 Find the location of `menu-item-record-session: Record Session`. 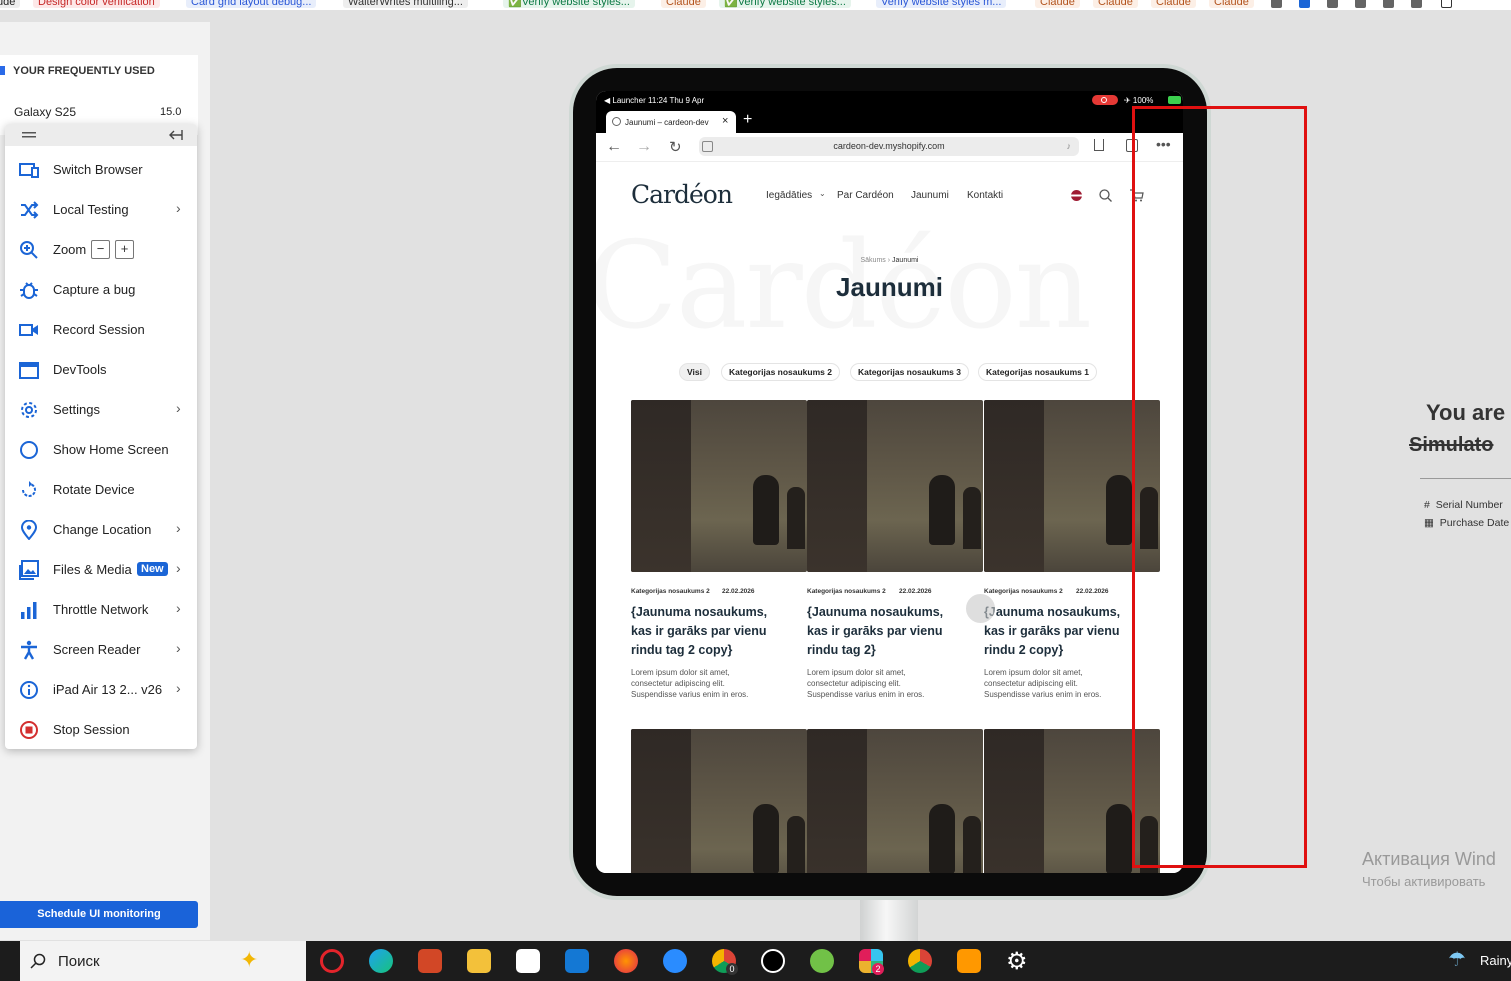

menu-item-record-session: Record Session is located at coordinates (101, 330).